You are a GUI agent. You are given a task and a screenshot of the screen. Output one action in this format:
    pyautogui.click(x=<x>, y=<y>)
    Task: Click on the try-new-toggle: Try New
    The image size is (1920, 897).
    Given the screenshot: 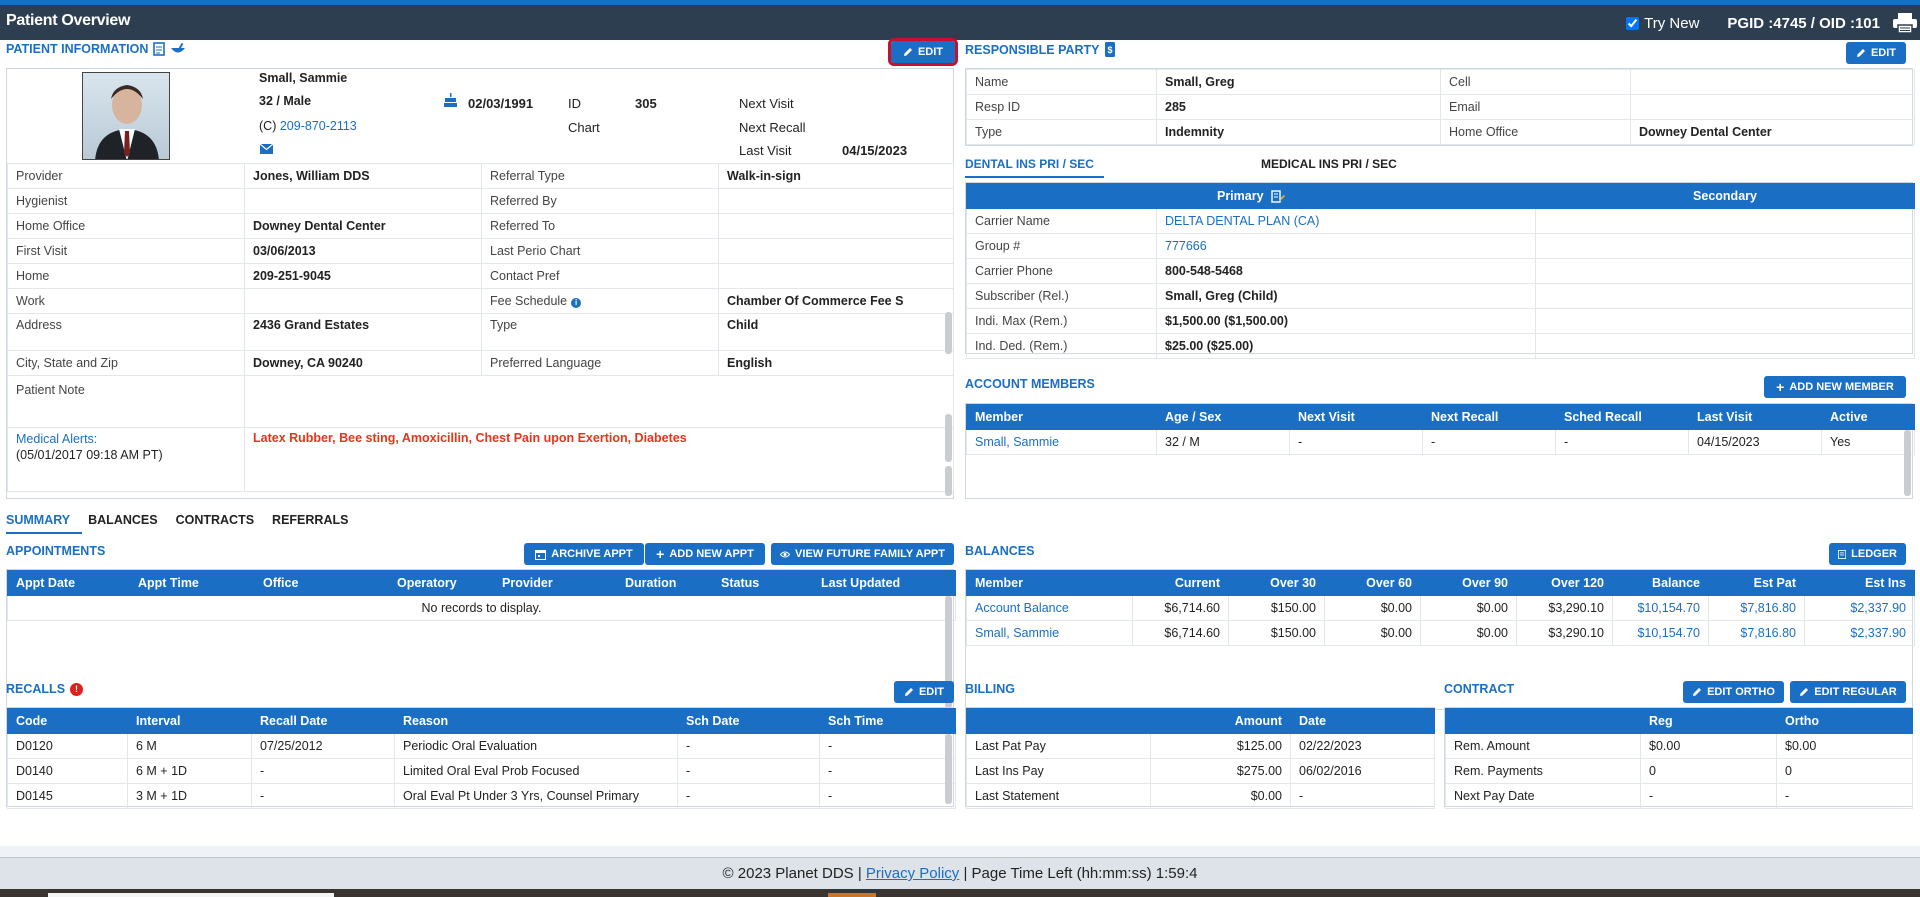 What is the action you would take?
    pyautogui.click(x=1662, y=23)
    